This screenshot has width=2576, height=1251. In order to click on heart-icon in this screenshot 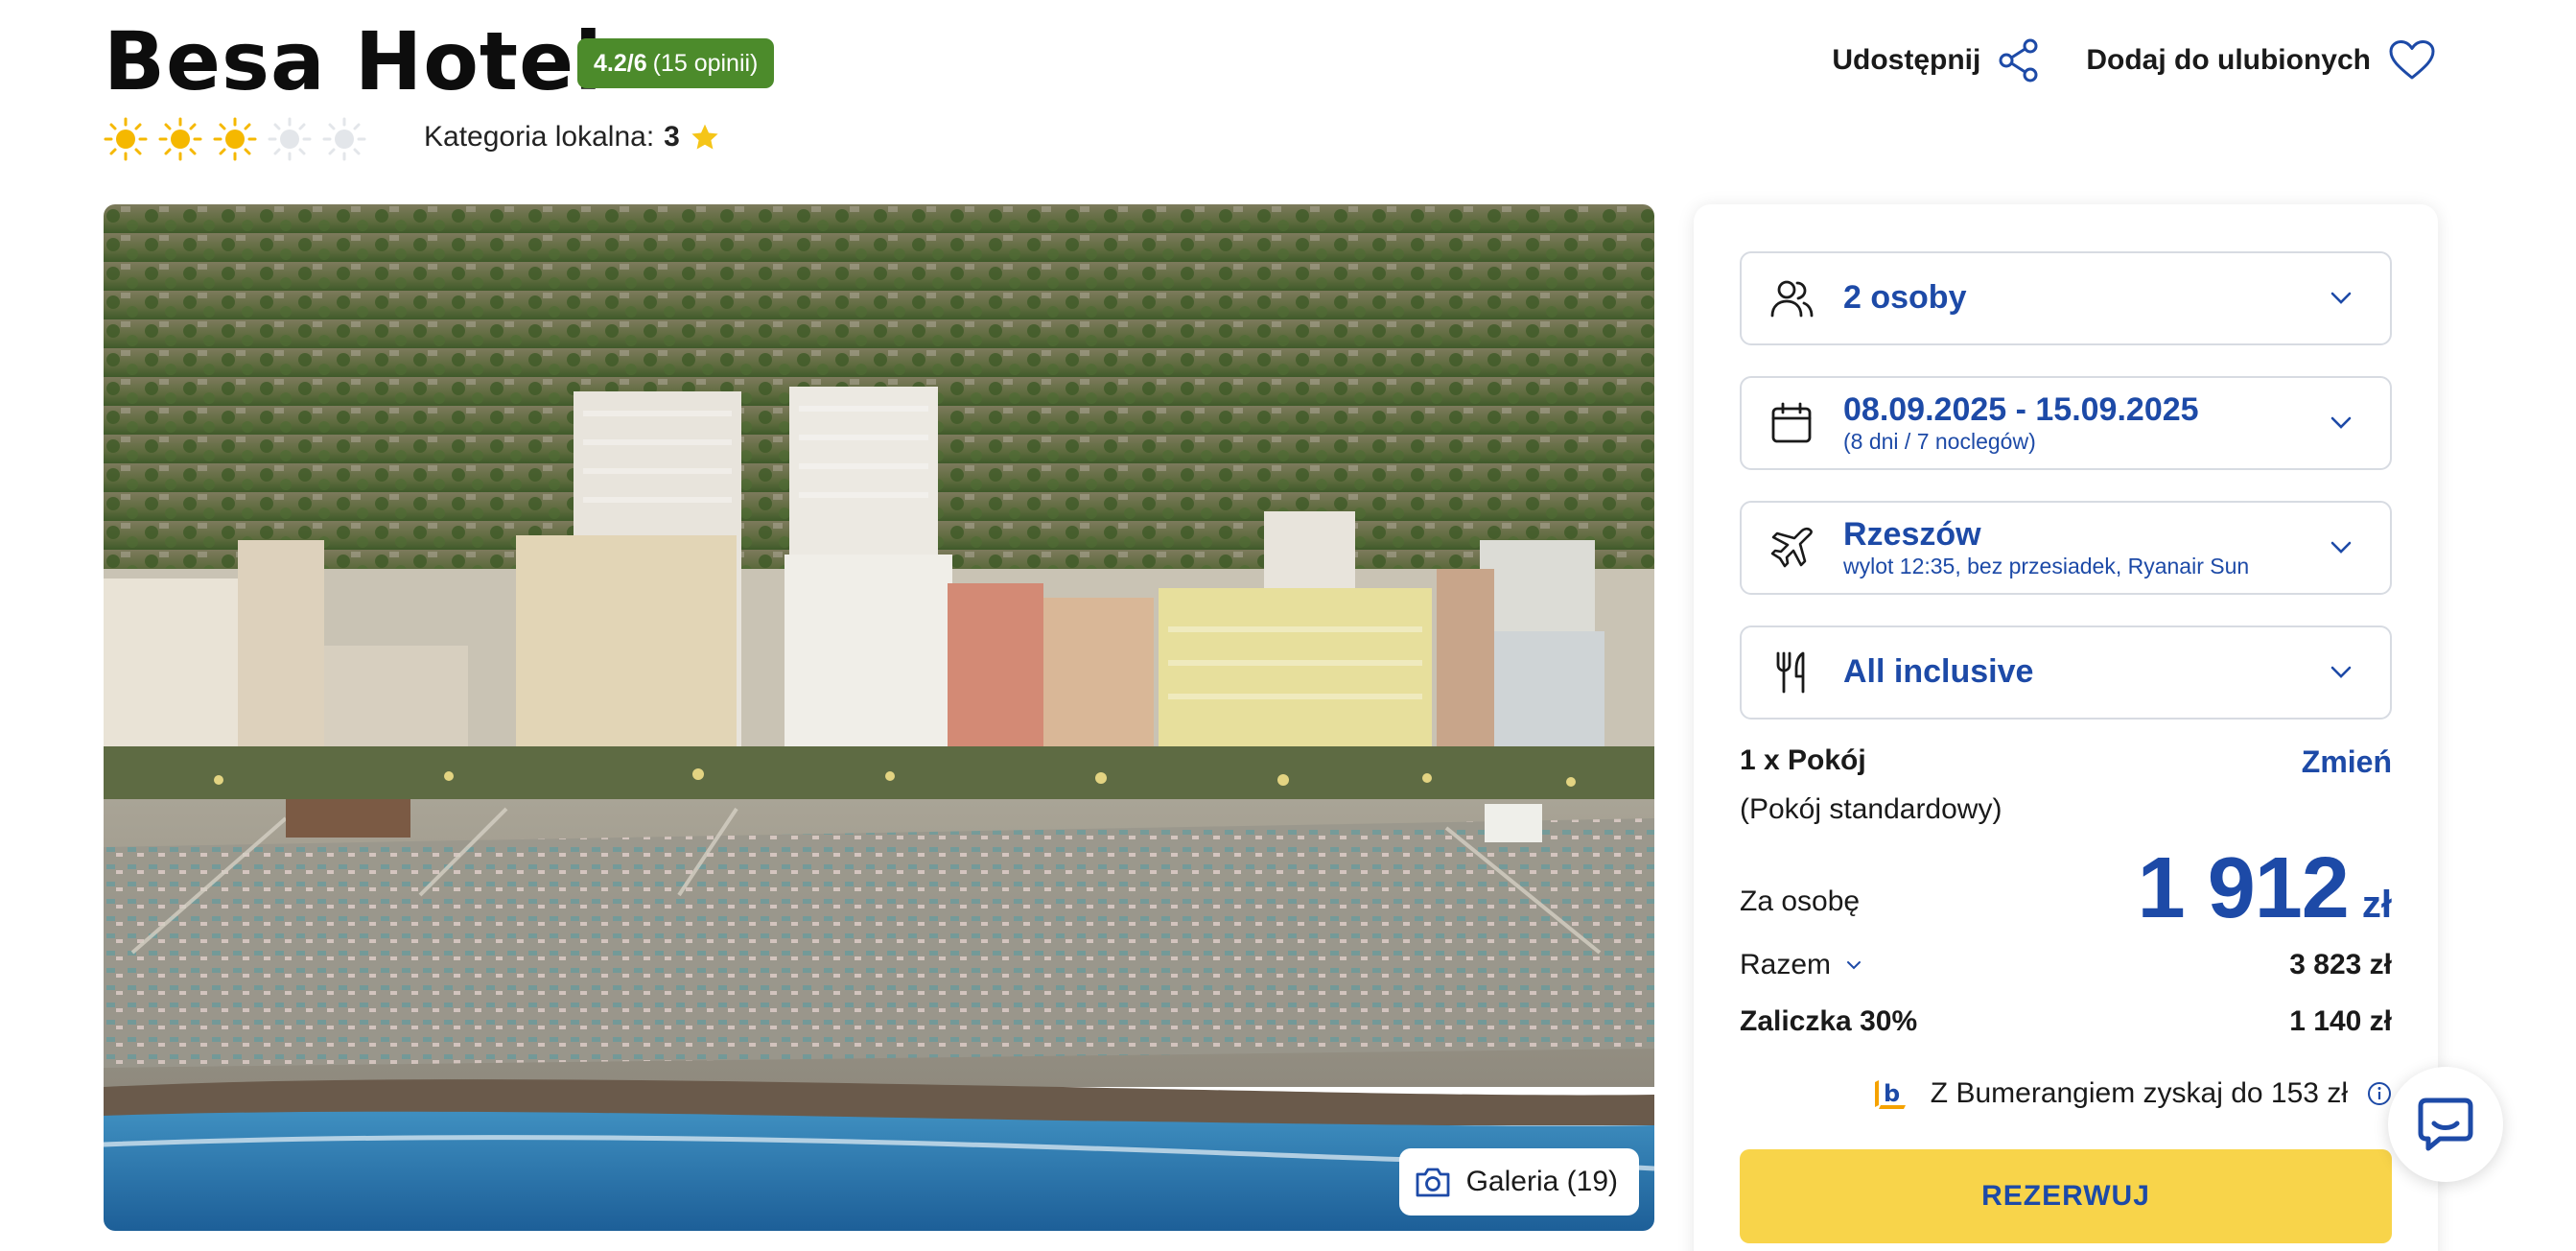, I will do `click(2412, 60)`.